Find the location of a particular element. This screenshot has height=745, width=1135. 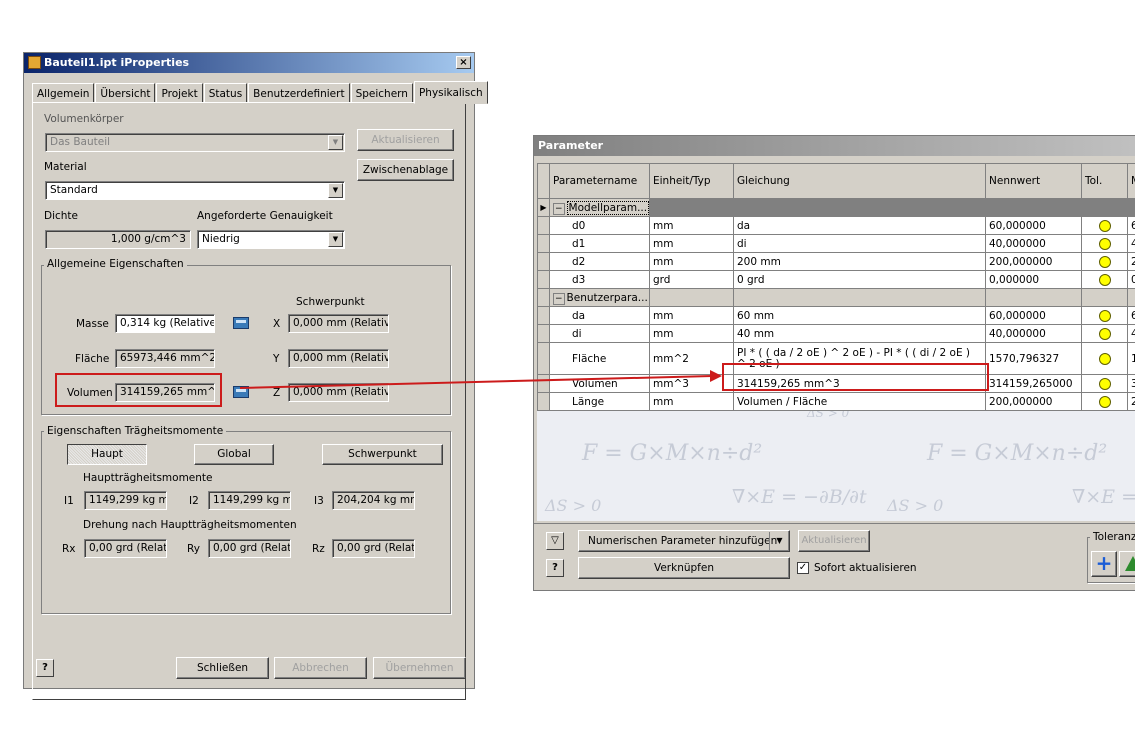

link-arrow is located at coordinates (480, 379).